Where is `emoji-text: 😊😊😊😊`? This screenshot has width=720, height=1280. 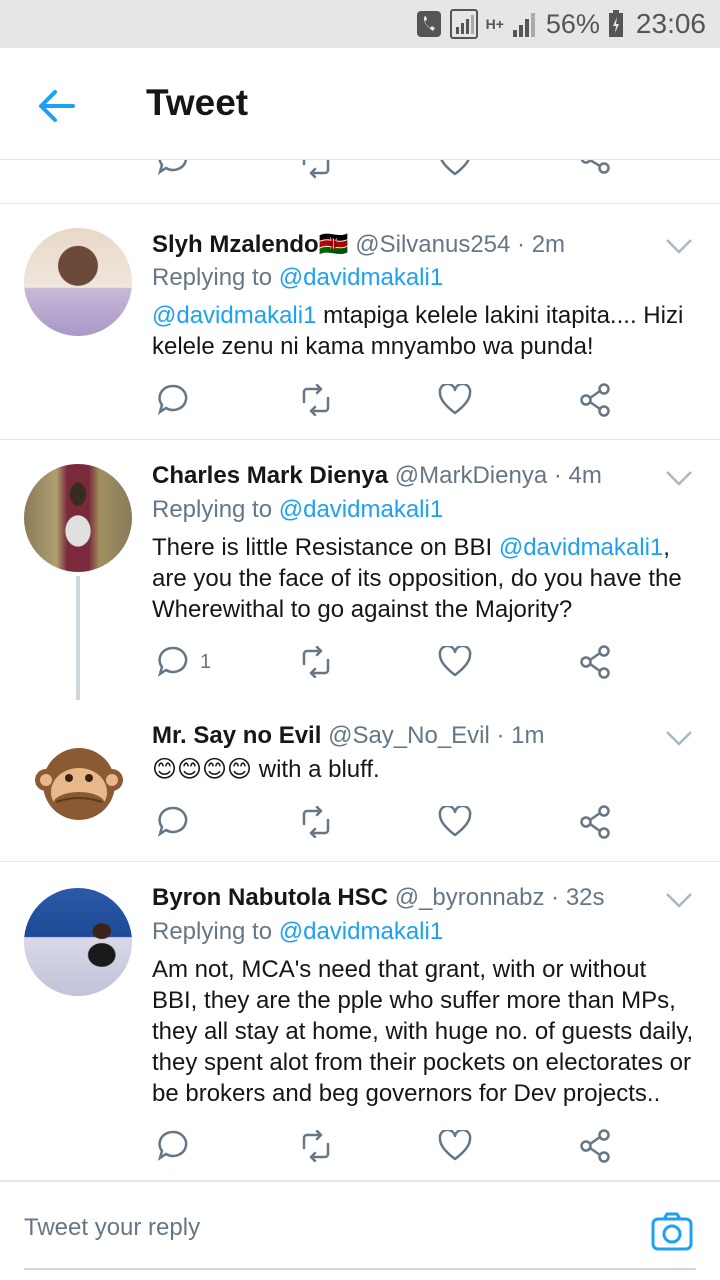
emoji-text: 😊😊😊😊 is located at coordinates (202, 769).